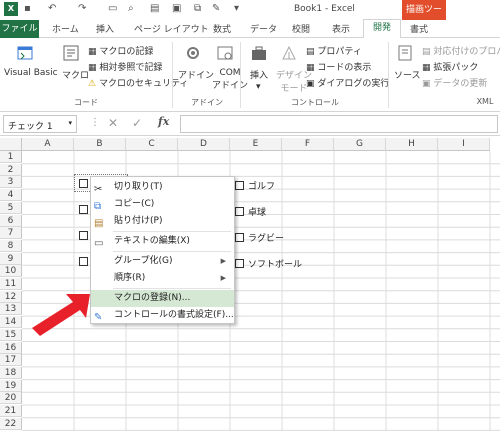 This screenshot has height=431, width=500. What do you see at coordinates (176, 8) in the screenshot?
I see `folder-icon: ▣` at bounding box center [176, 8].